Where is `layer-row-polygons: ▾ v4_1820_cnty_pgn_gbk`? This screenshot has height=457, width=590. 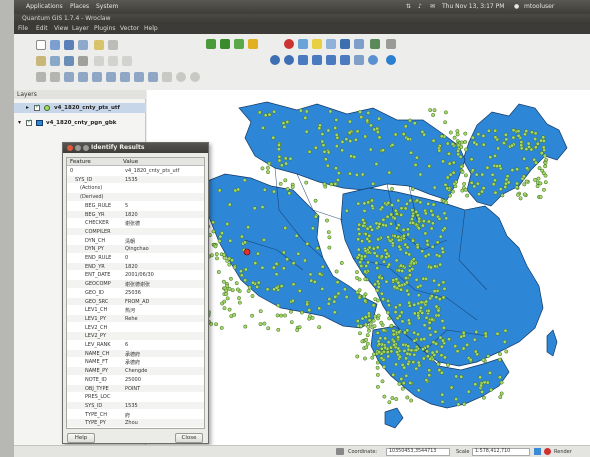
layer-row-polygons: ▾ v4_1820_cnty_pgn_gbk is located at coordinates (80, 123).